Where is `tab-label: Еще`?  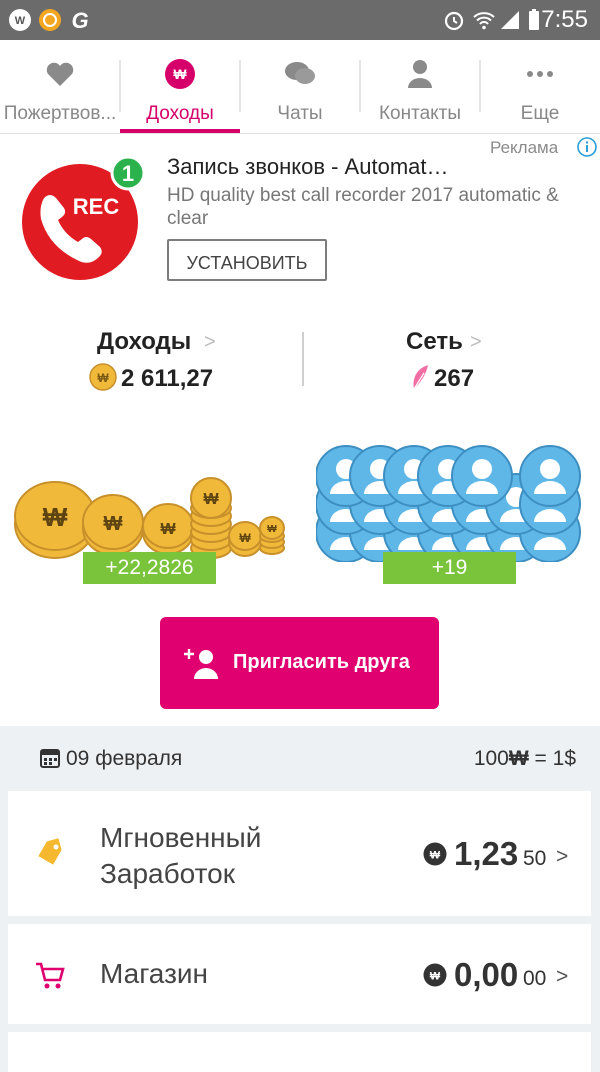 tab-label: Еще is located at coordinates (540, 113).